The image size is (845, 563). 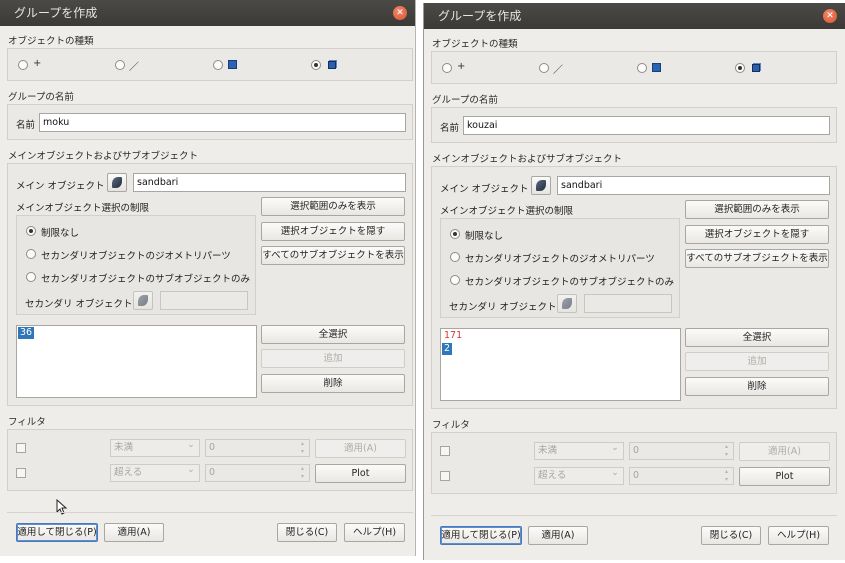 What do you see at coordinates (560, 364) in the screenshot?
I see `subobject-list: 171 2` at bounding box center [560, 364].